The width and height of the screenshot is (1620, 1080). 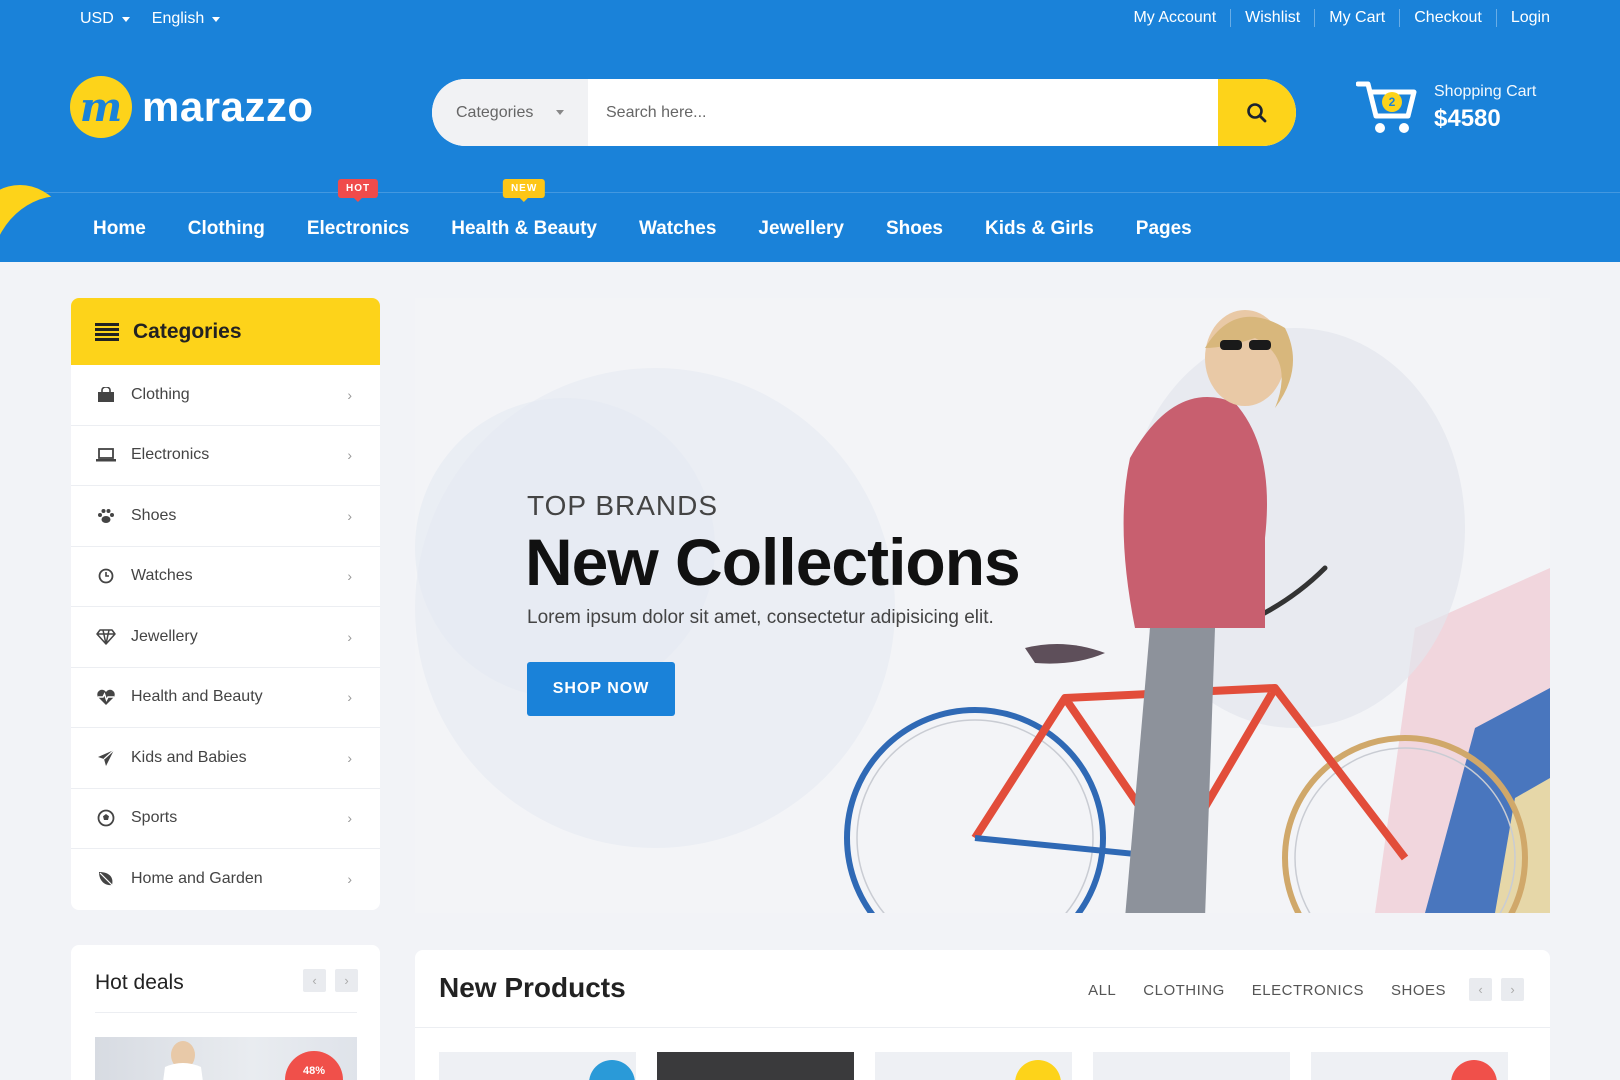 I want to click on clock-icon, so click(x=106, y=576).